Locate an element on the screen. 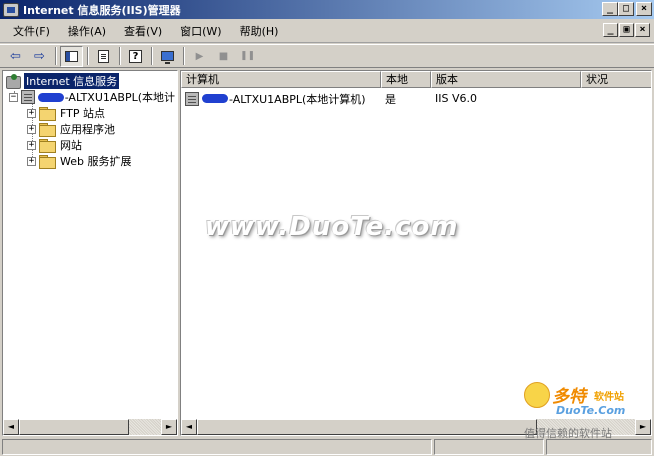 The image size is (654, 456). menu-file: 文件(F) is located at coordinates (31, 31).